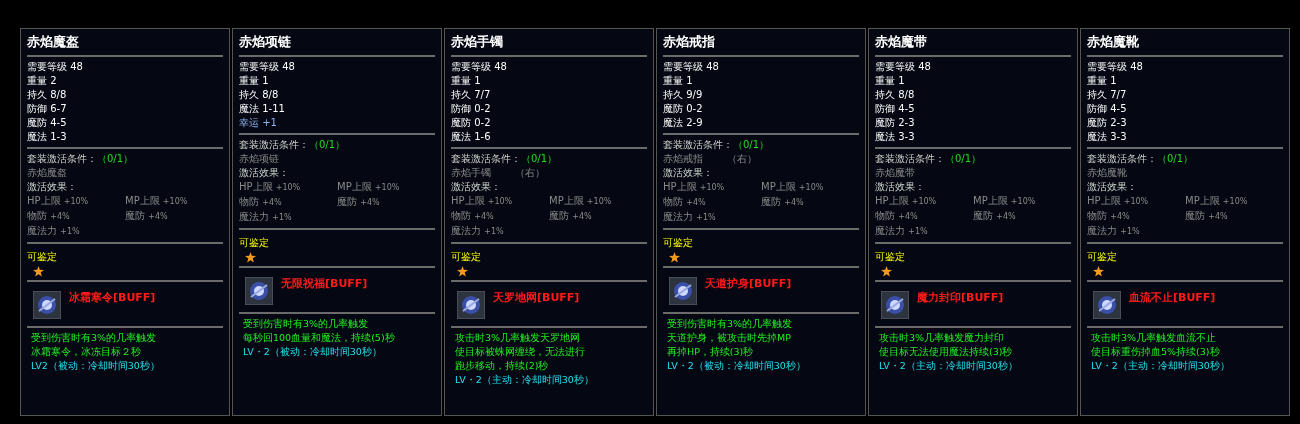 This screenshot has height=424, width=1300. Describe the element at coordinates (748, 284) in the screenshot. I see `skill-name: 天道护身[BUFF]` at that location.